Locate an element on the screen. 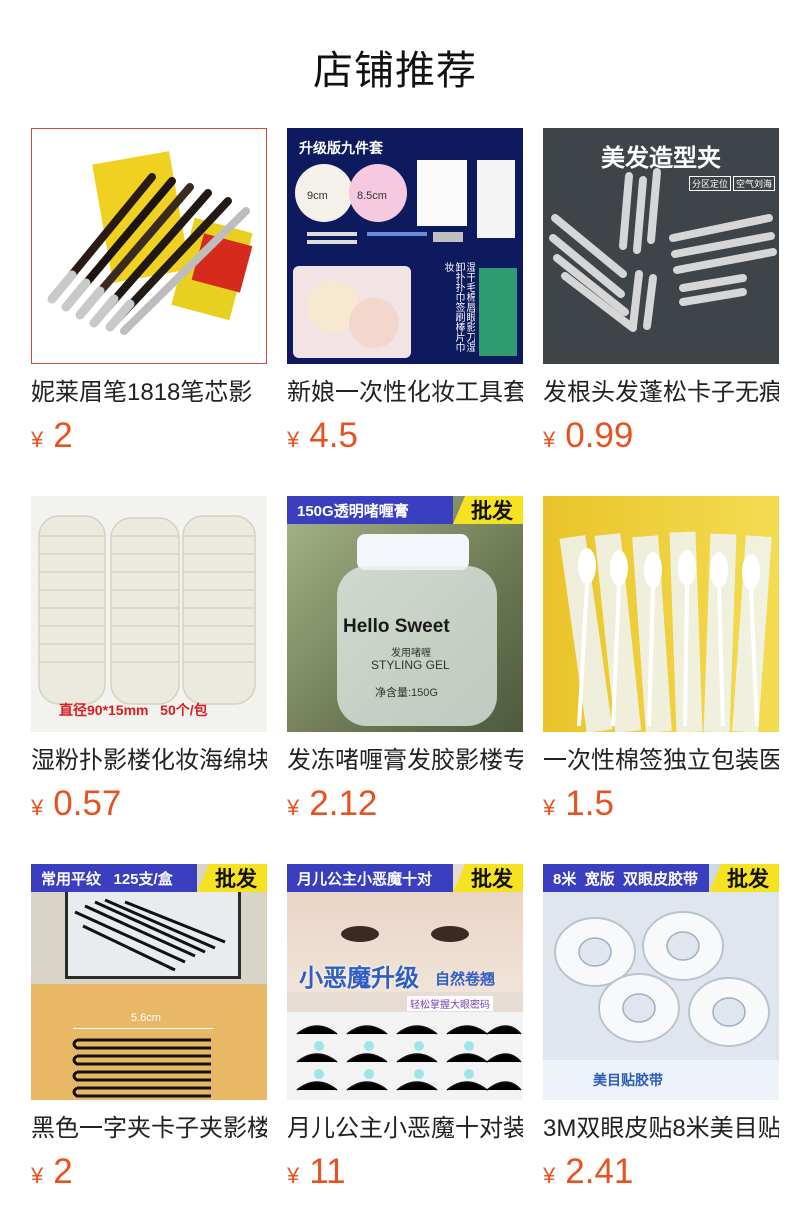 The height and width of the screenshot is (1232, 790). product-card: 一次性棉签独立包装医 ¥1.5 is located at coordinates (661, 664).